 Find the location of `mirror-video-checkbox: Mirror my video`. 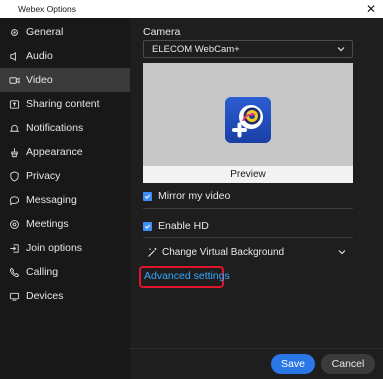

mirror-video-checkbox: Mirror my video is located at coordinates (186, 196).